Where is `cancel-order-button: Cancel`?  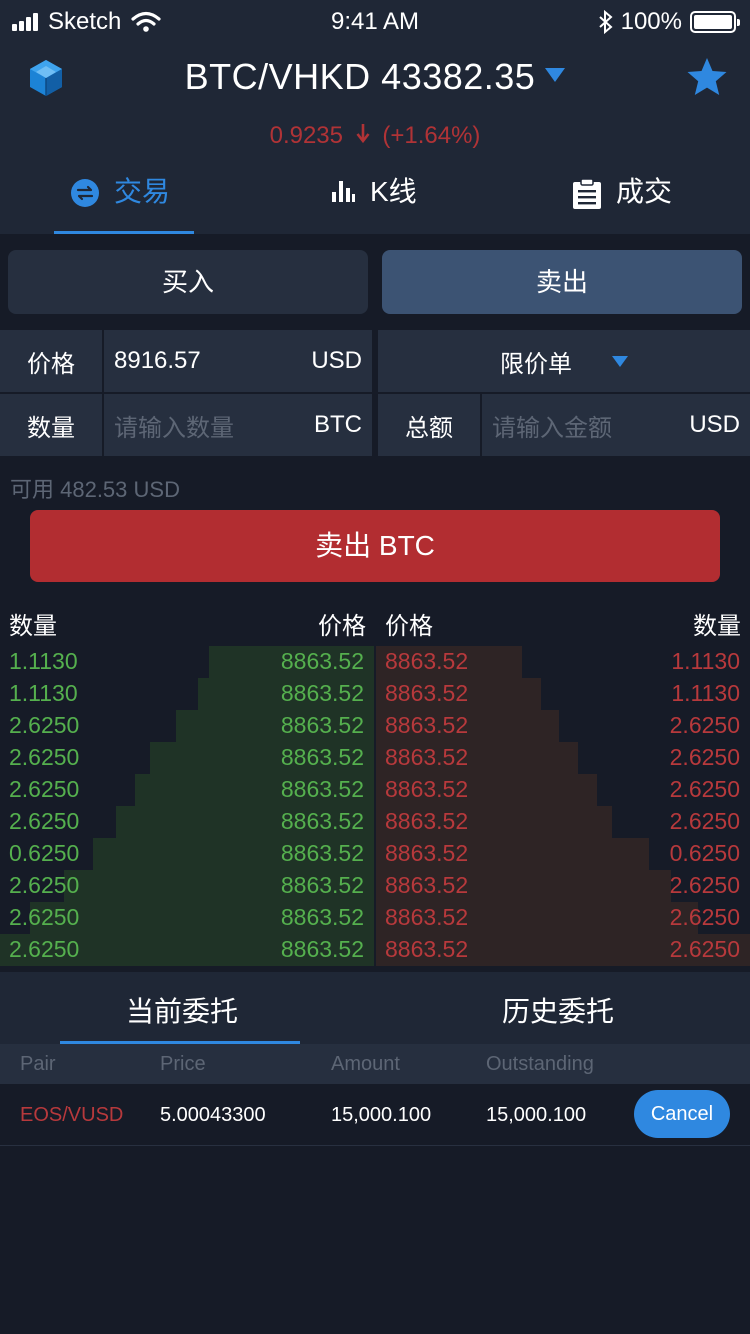 cancel-order-button: Cancel is located at coordinates (682, 1114).